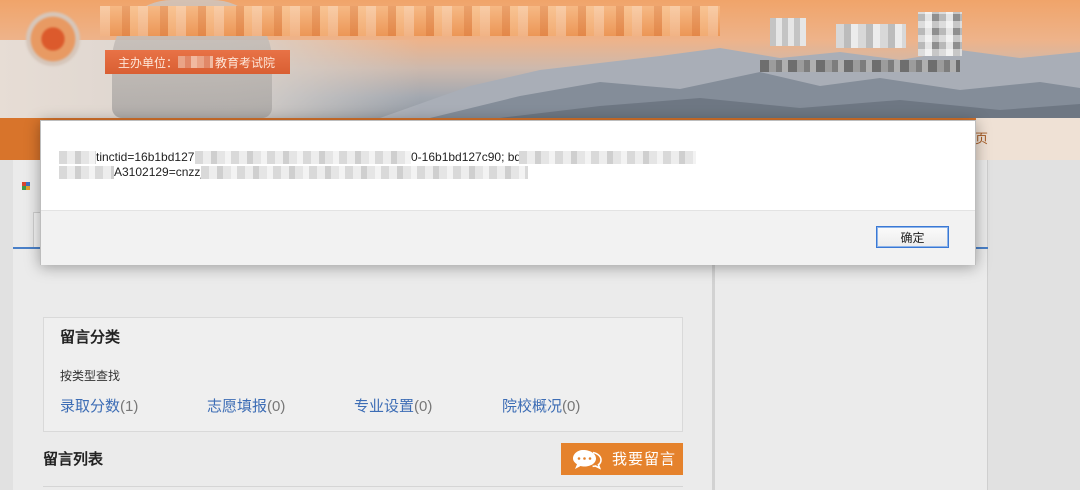  What do you see at coordinates (587, 460) in the screenshot?
I see `speech-bubble-icon` at bounding box center [587, 460].